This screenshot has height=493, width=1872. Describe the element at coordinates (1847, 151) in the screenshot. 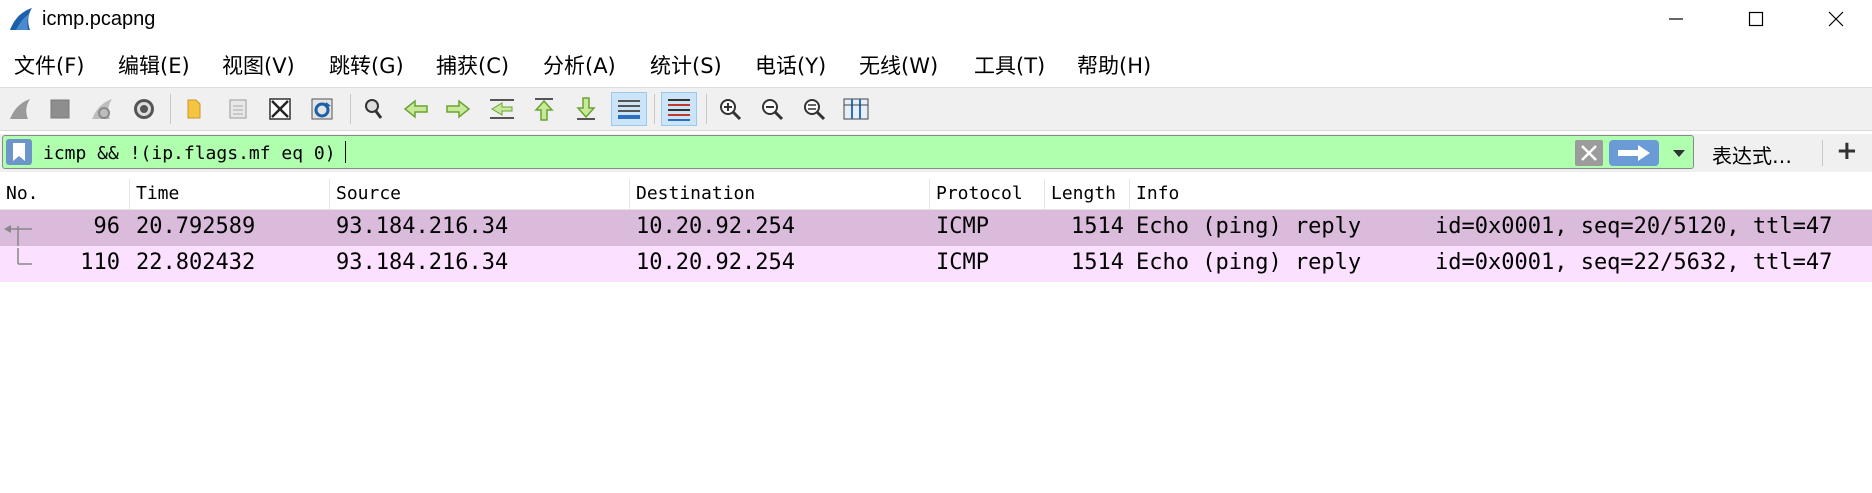

I see `add-filter-button: +` at that location.